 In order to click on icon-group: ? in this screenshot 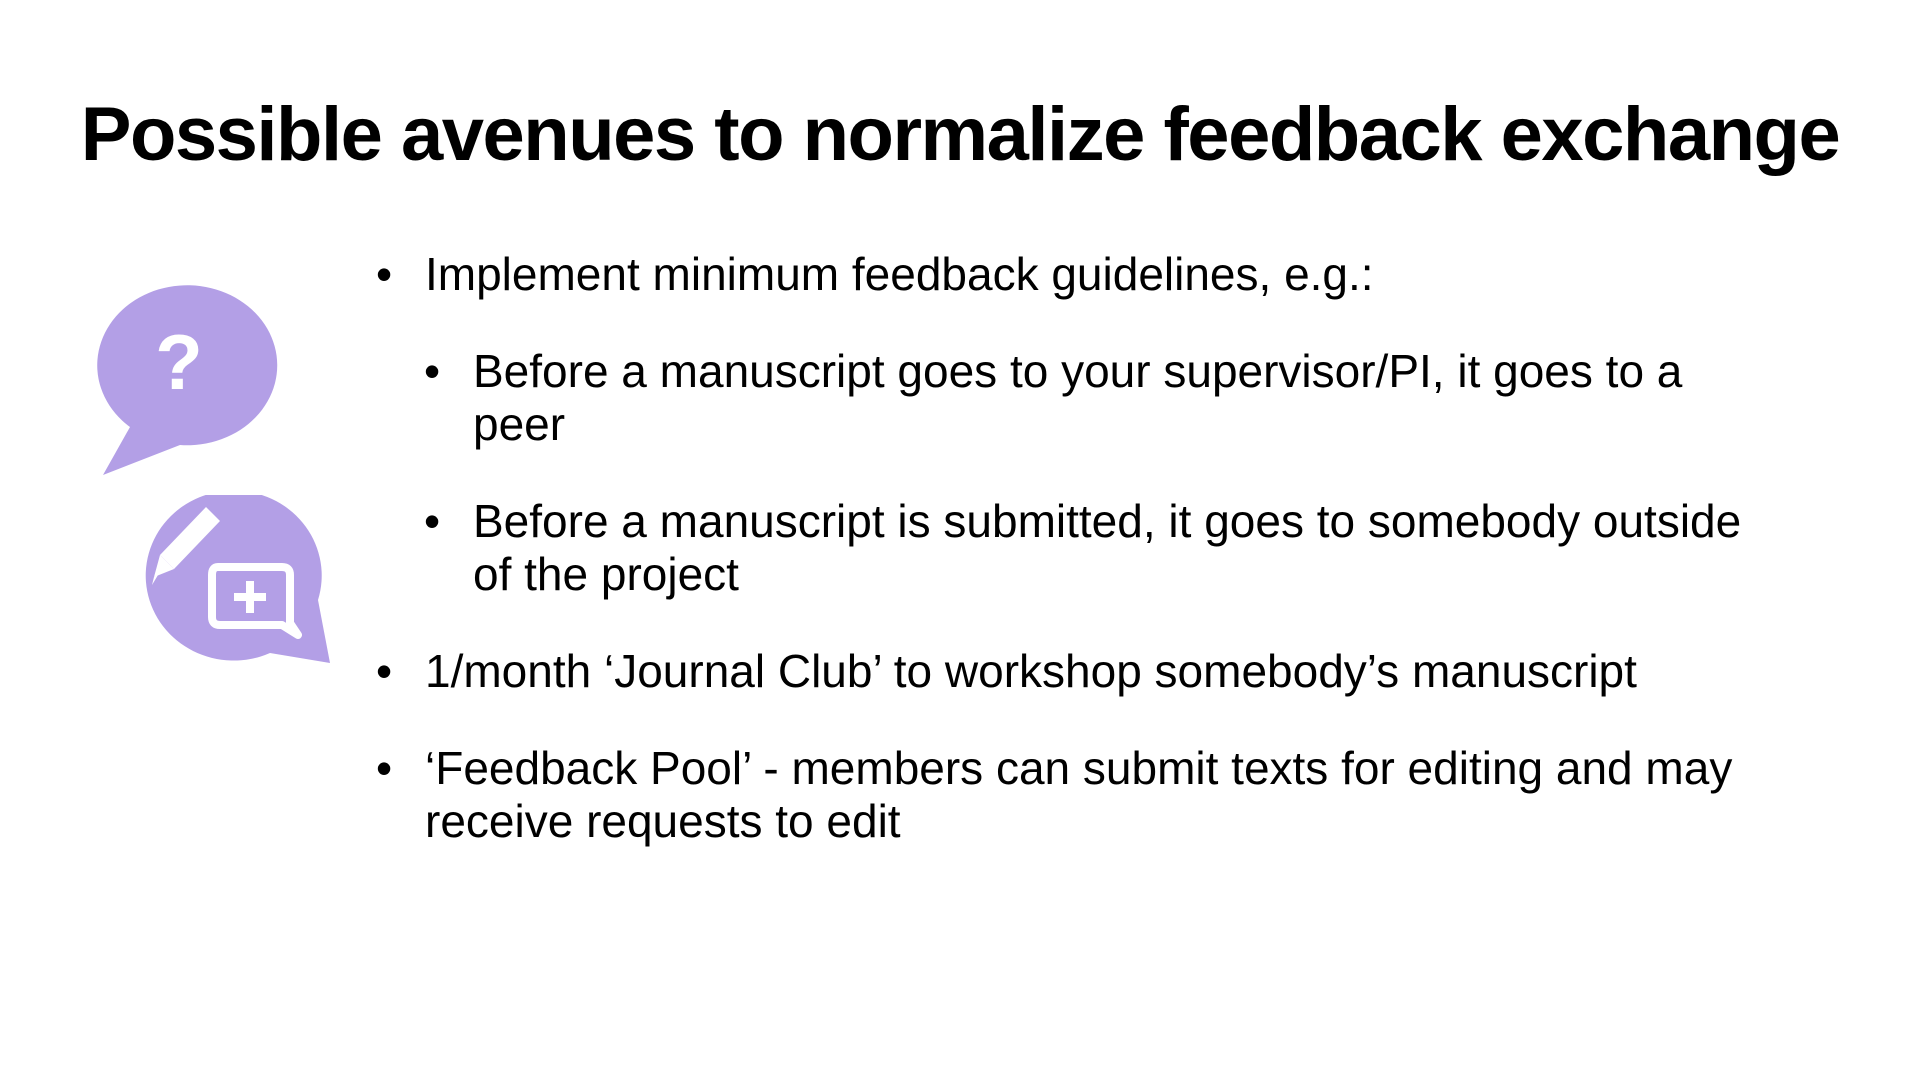, I will do `click(215, 480)`.